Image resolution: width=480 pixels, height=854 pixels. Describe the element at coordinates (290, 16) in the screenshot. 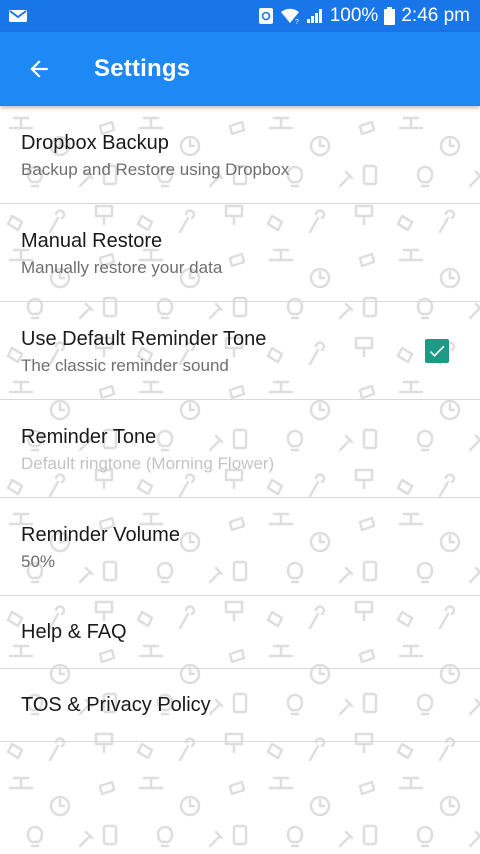

I see `wifi-icon: ?` at that location.